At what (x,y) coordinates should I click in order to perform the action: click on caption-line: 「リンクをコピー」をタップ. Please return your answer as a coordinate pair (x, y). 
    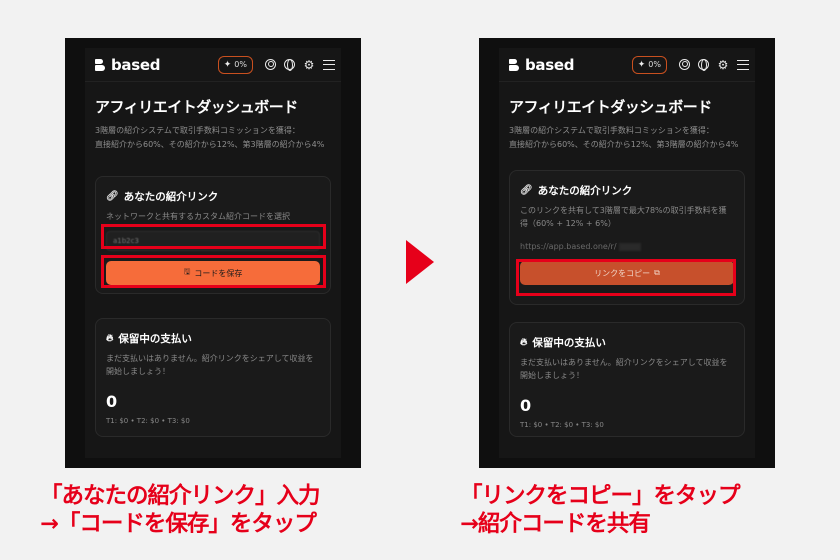
    Looking at the image, I should click on (600, 496).